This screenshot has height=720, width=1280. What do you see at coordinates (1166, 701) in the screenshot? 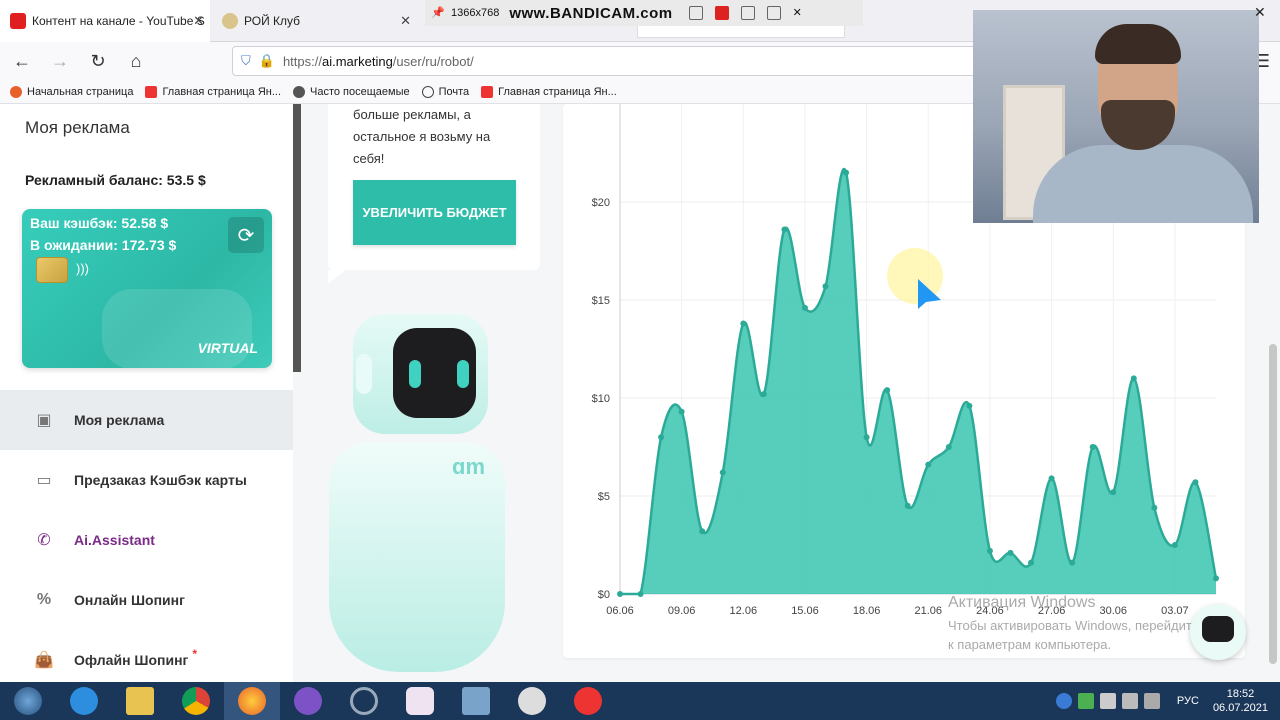
I see `system-tray: РУС 18:52 06.07.2021` at bounding box center [1166, 701].